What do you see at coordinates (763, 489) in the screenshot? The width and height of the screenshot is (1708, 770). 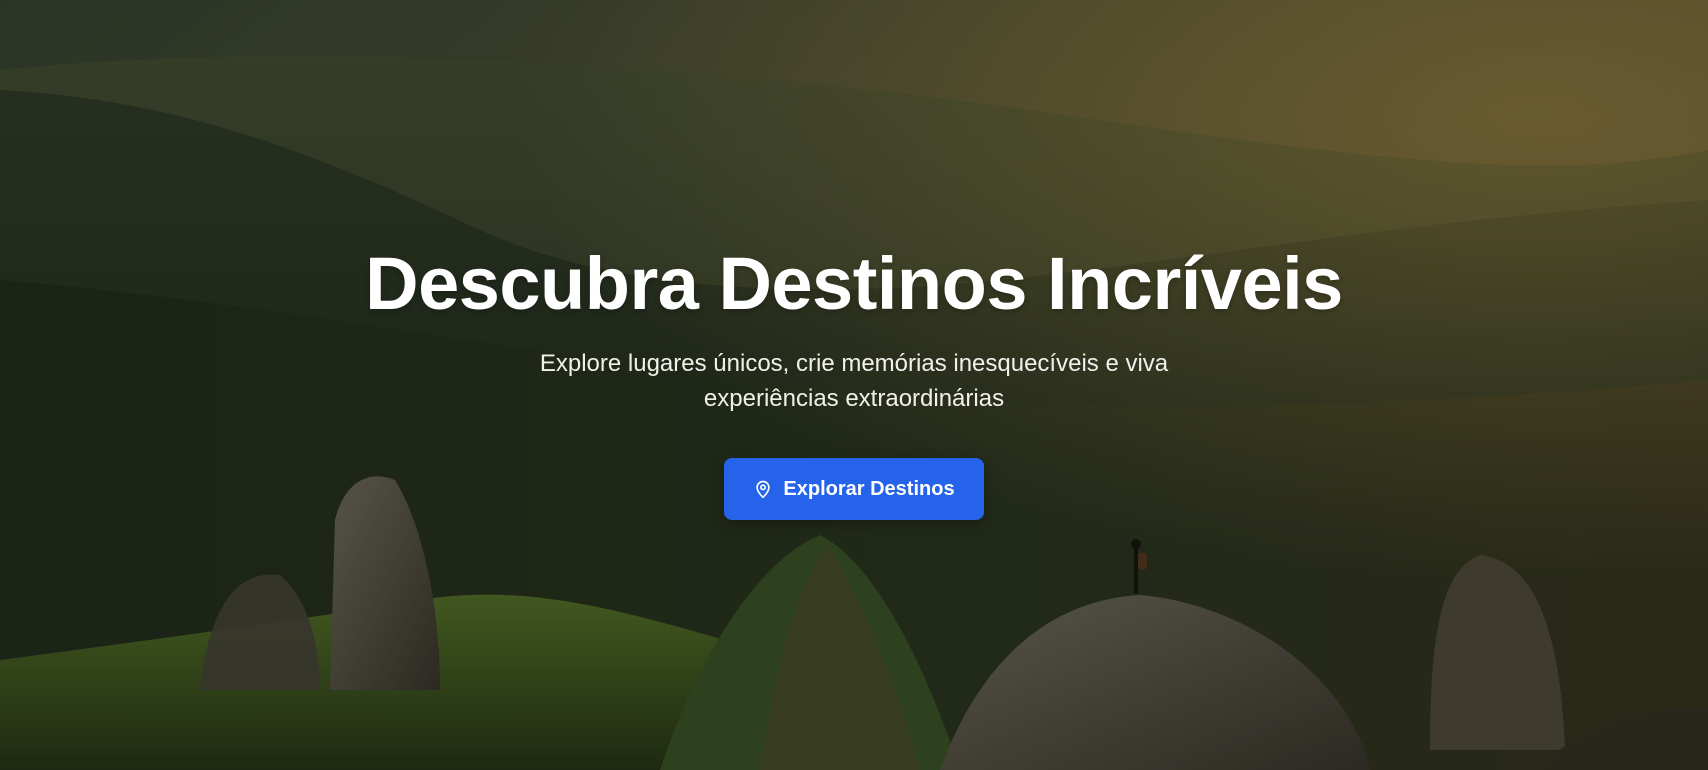 I see `map-pin-icon` at bounding box center [763, 489].